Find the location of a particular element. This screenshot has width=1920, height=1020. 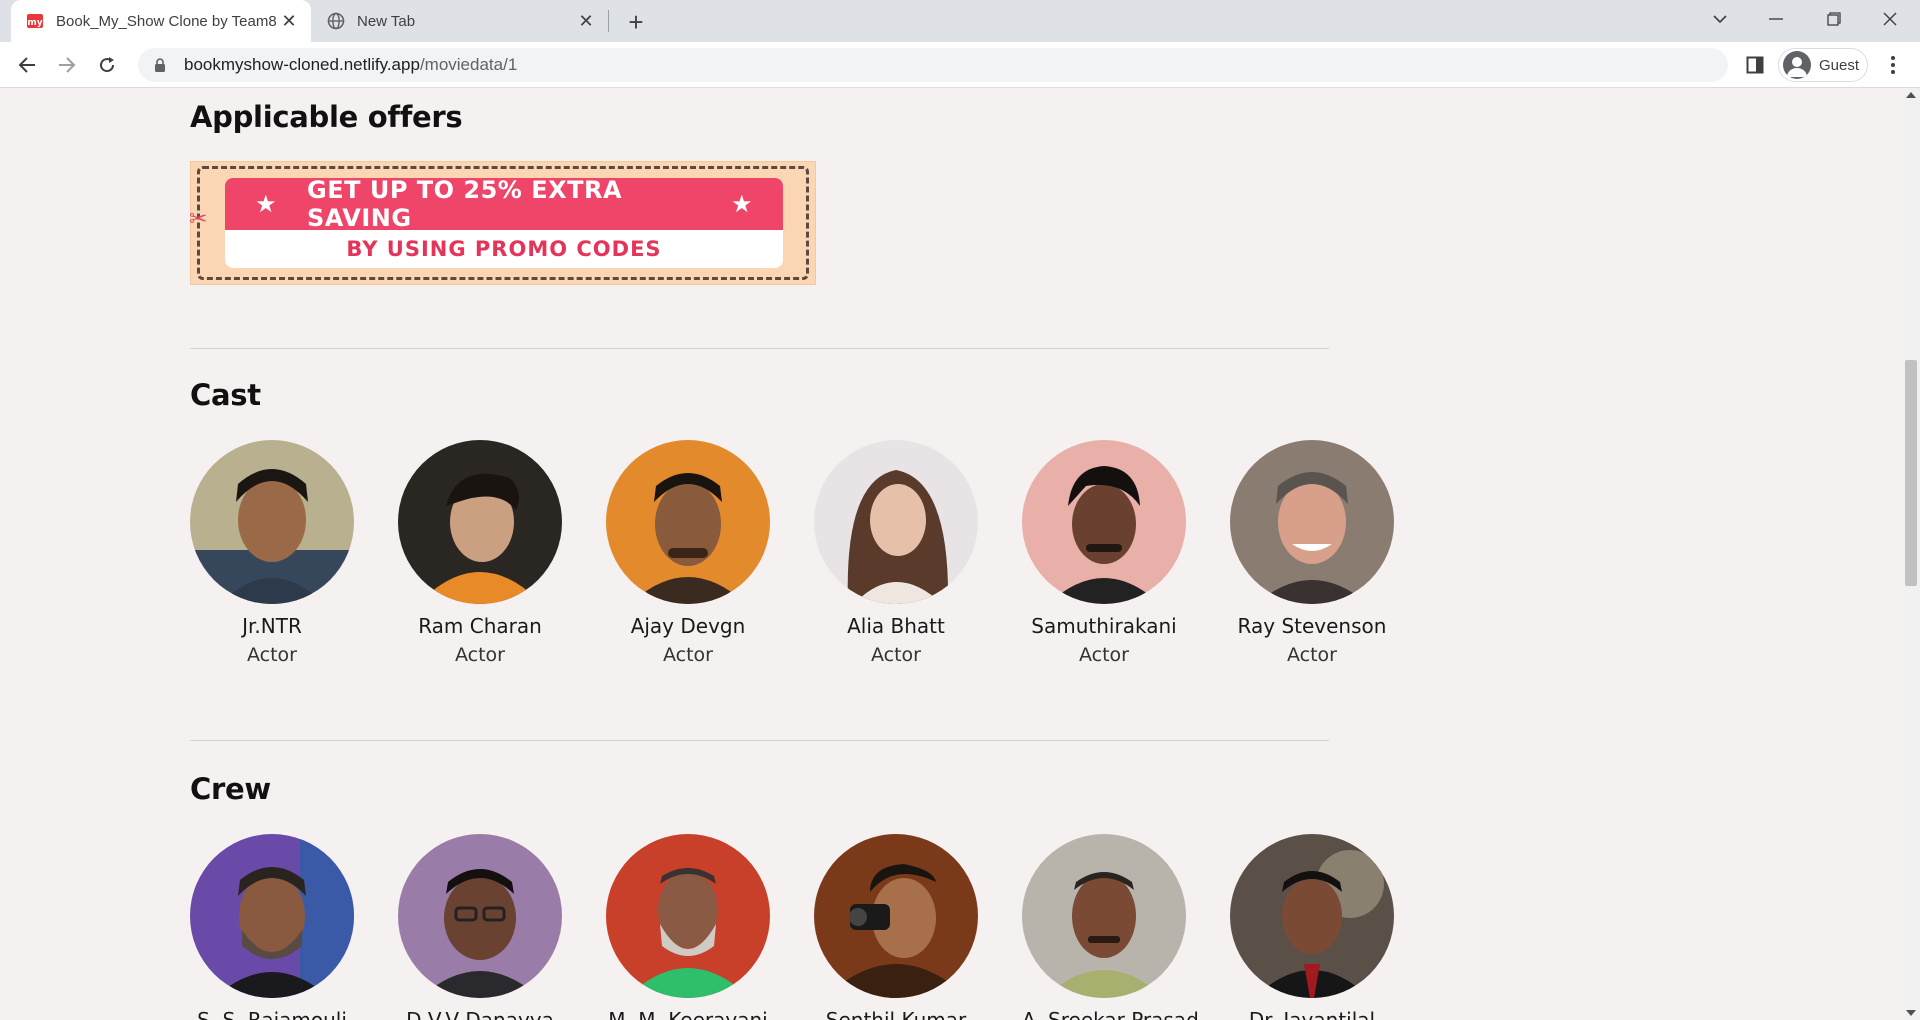

profile-label: Guest is located at coordinates (1839, 65).